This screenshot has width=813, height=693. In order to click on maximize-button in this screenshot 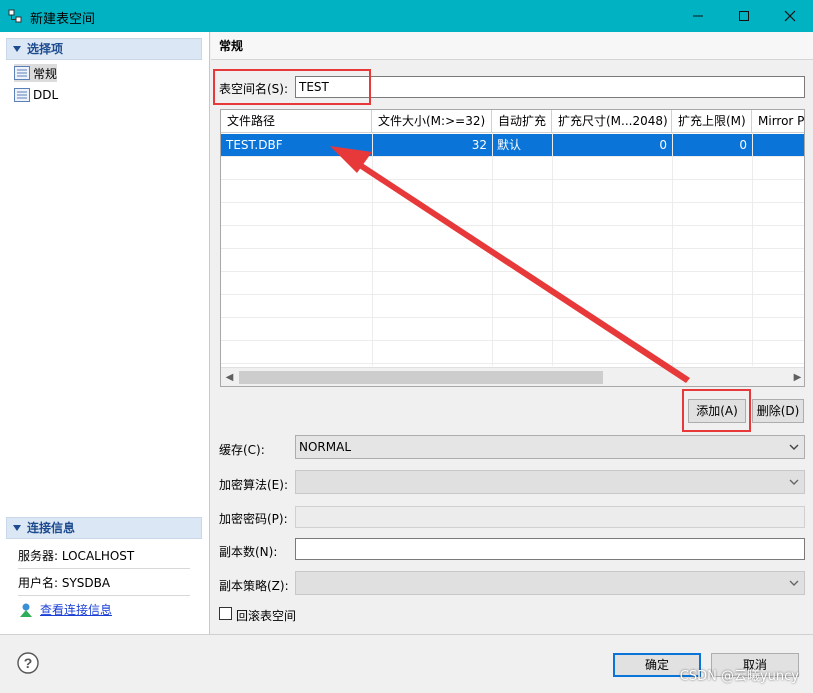, I will do `click(744, 16)`.